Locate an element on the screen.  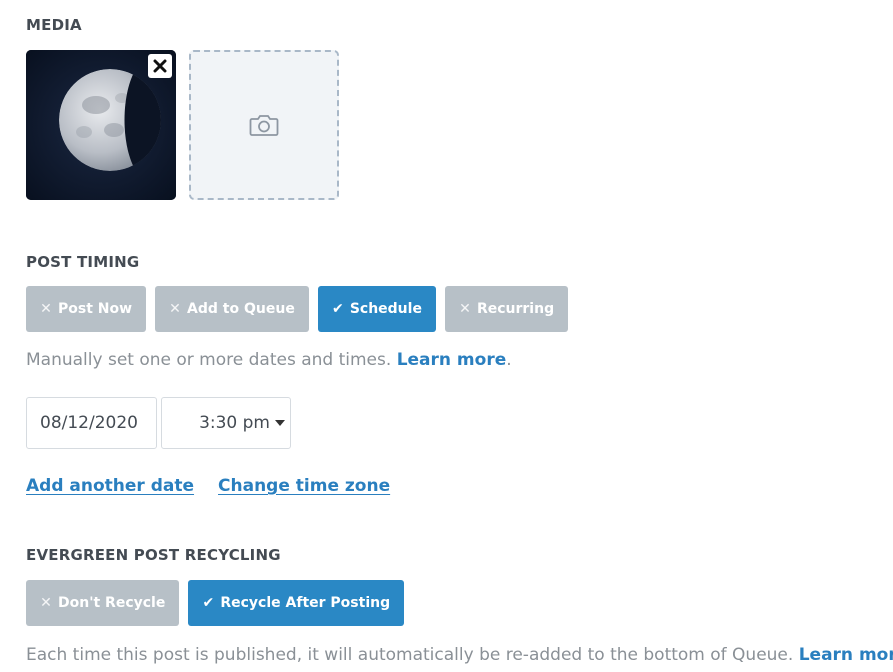
camera-icon is located at coordinates (264, 125).